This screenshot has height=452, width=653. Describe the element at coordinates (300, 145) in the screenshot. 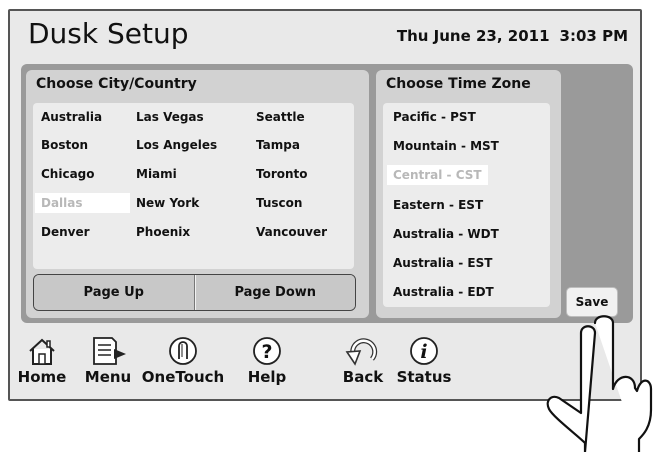

I see `city-item: Tampa` at that location.